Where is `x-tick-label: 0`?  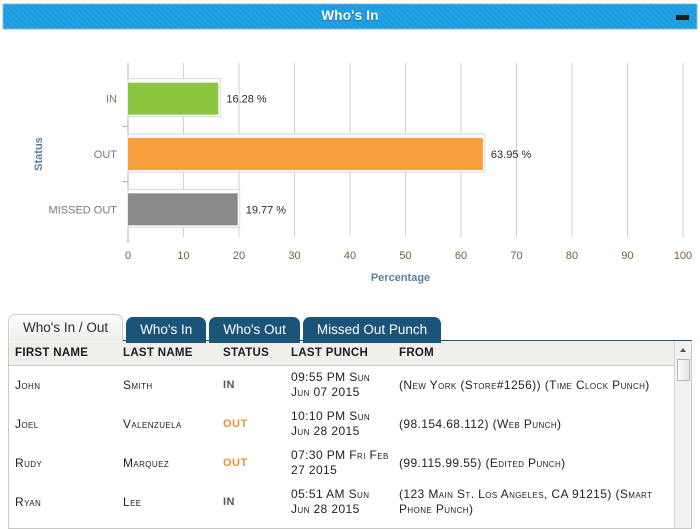
x-tick-label: 0 is located at coordinates (128, 256).